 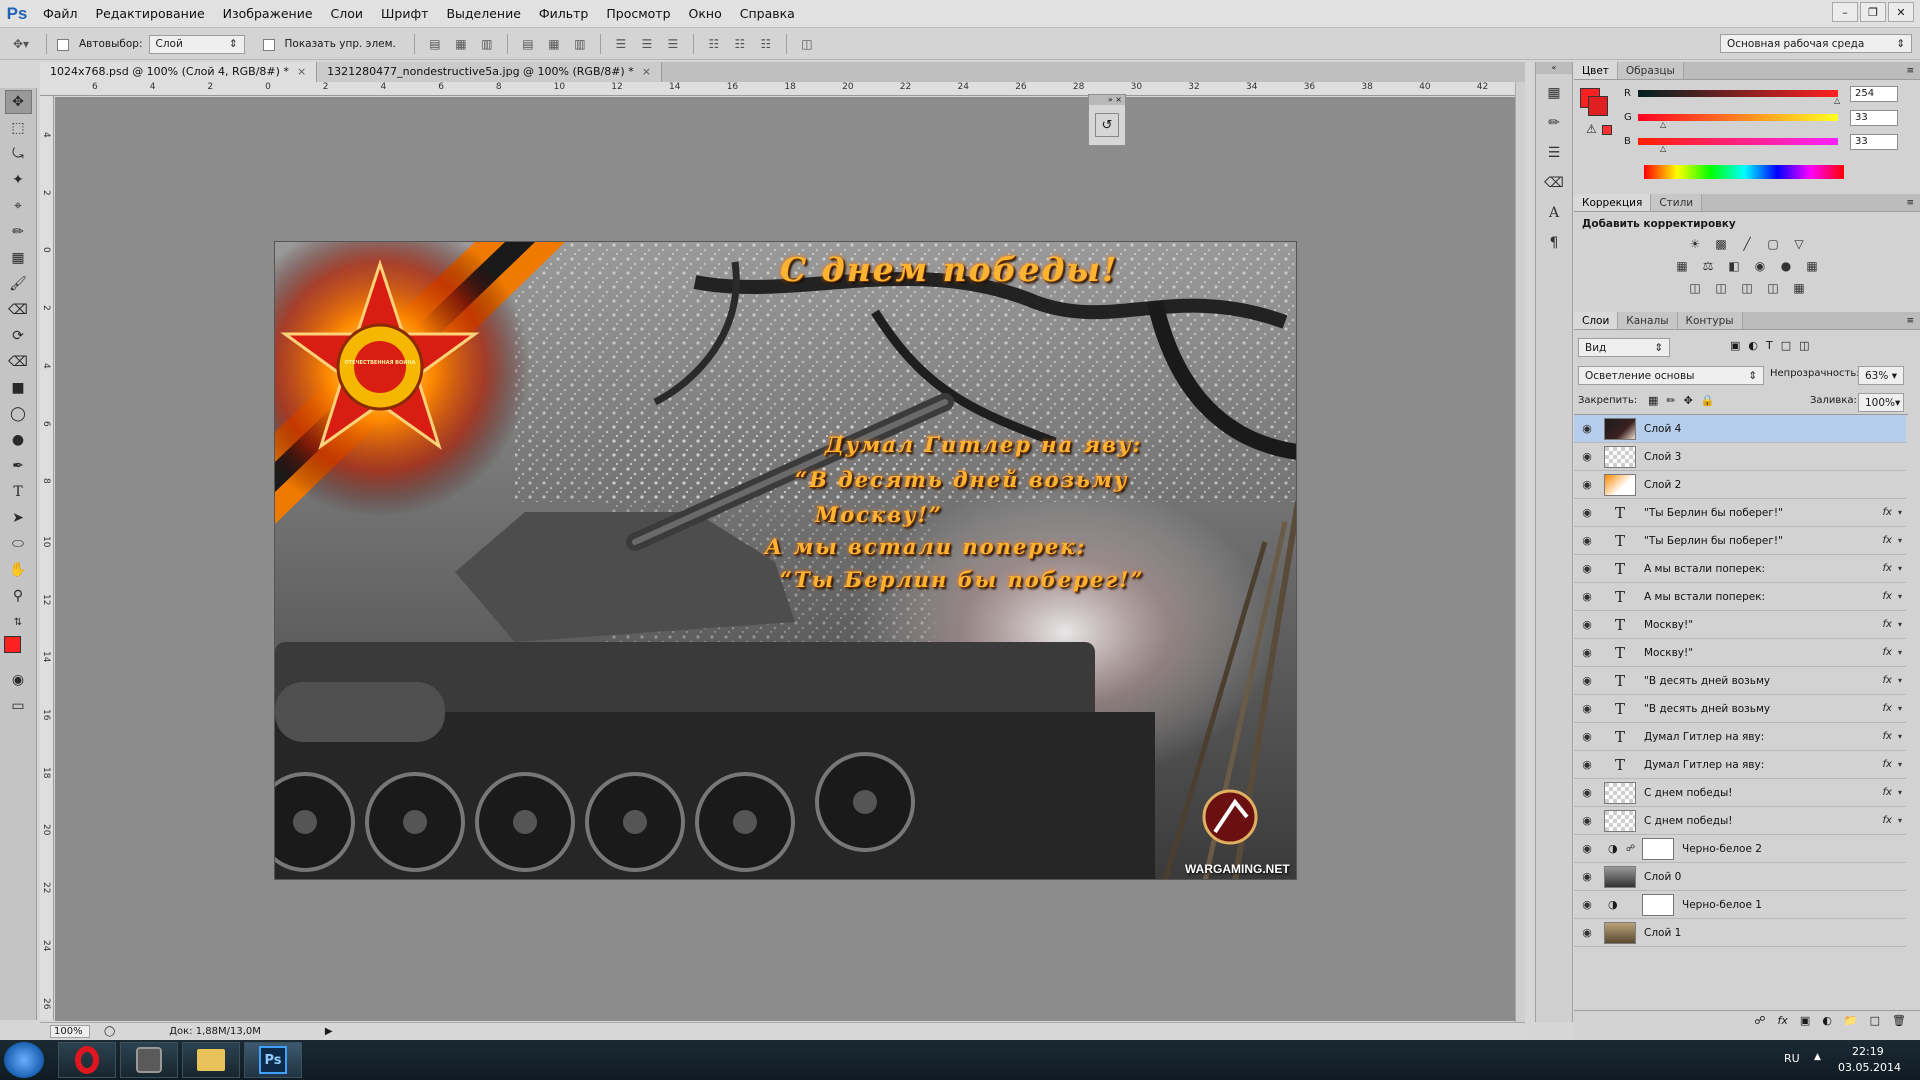 What do you see at coordinates (1740, 429) in the screenshot?
I see `layer-row: ◉ Слой 4` at bounding box center [1740, 429].